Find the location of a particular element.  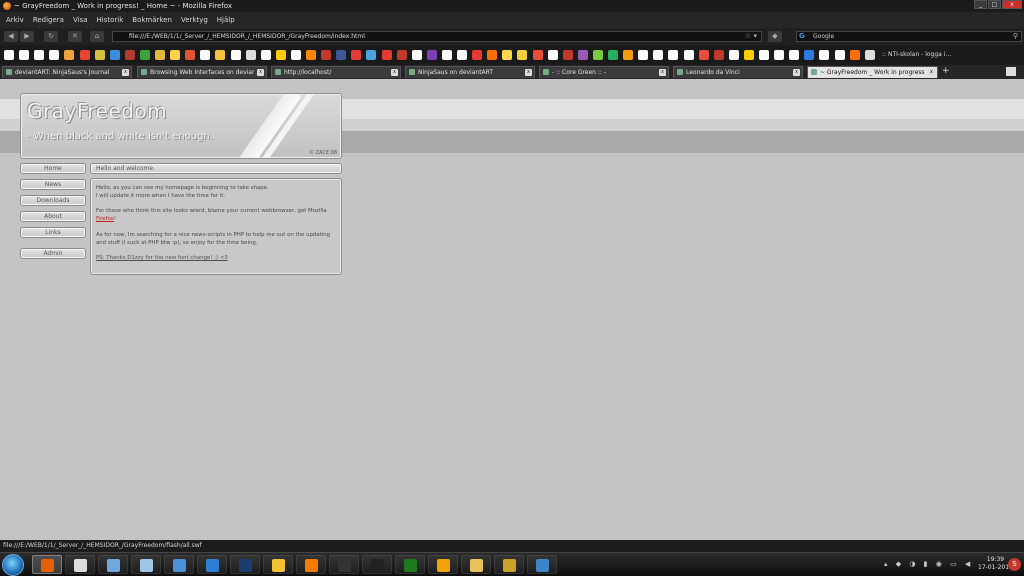

taskbar-udk-button is located at coordinates (344, 564).